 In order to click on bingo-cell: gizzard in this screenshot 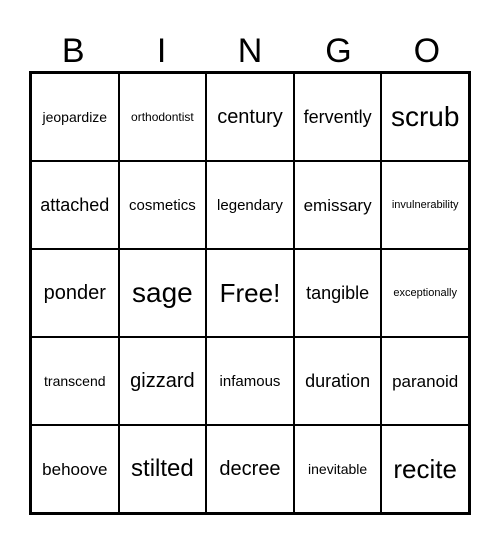, I will do `click(162, 381)`.